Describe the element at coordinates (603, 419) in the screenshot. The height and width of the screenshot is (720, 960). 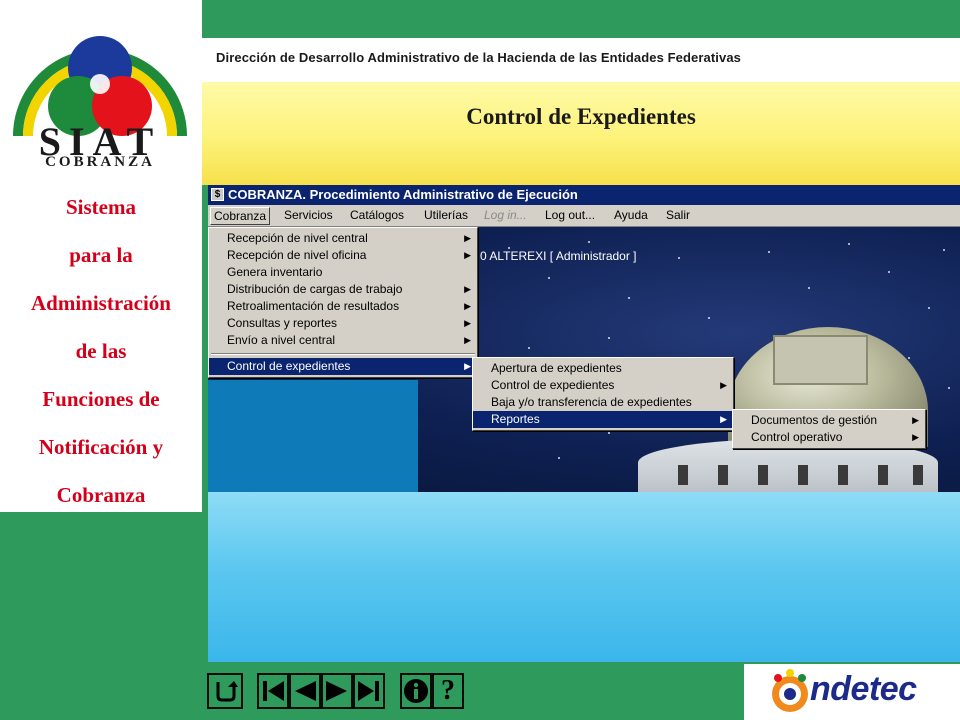
I see `menu-item-reportes: Reportes ▶` at that location.